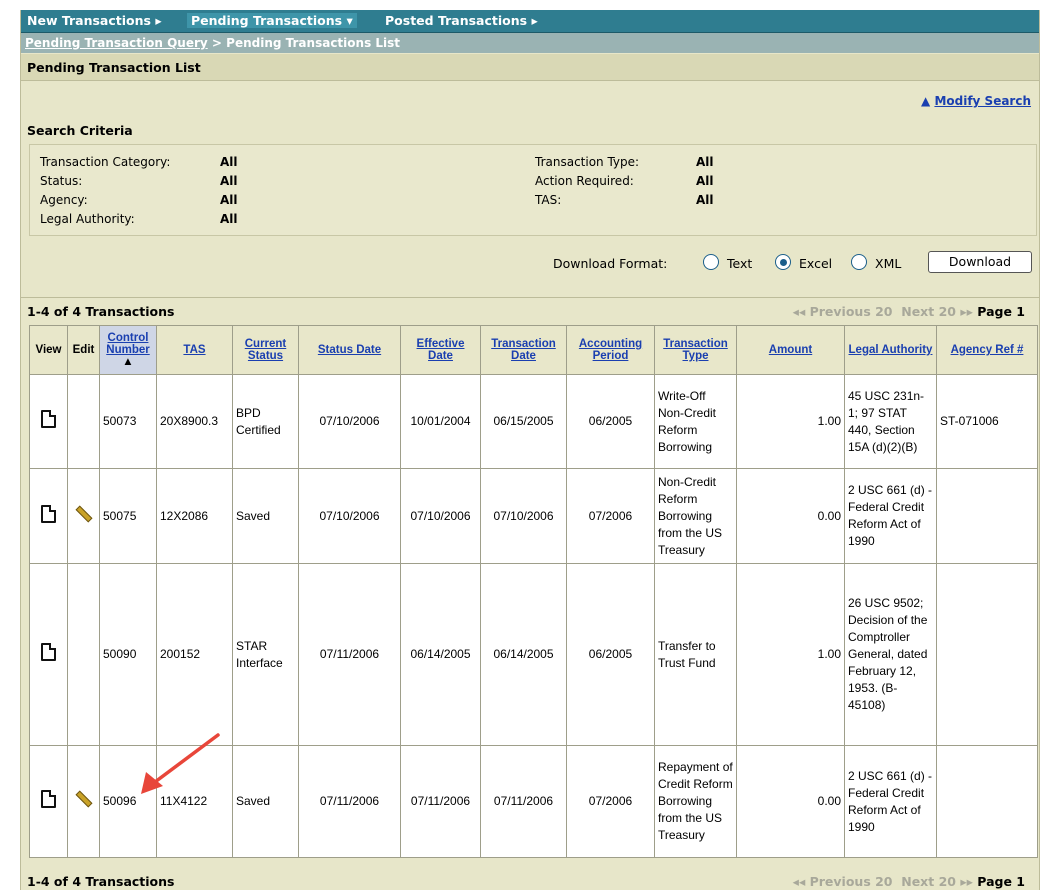 The height and width of the screenshot is (890, 1046). Describe the element at coordinates (349, 350) in the screenshot. I see `col-header-status-date: Status Date` at that location.